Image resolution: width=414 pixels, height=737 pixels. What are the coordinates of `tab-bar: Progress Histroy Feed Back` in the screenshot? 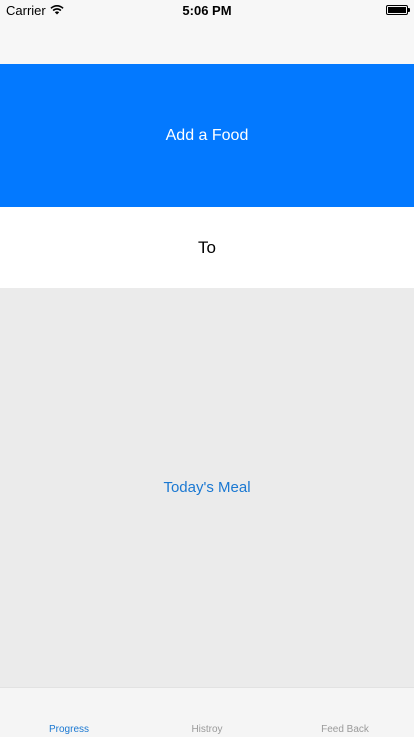 It's located at (207, 712).